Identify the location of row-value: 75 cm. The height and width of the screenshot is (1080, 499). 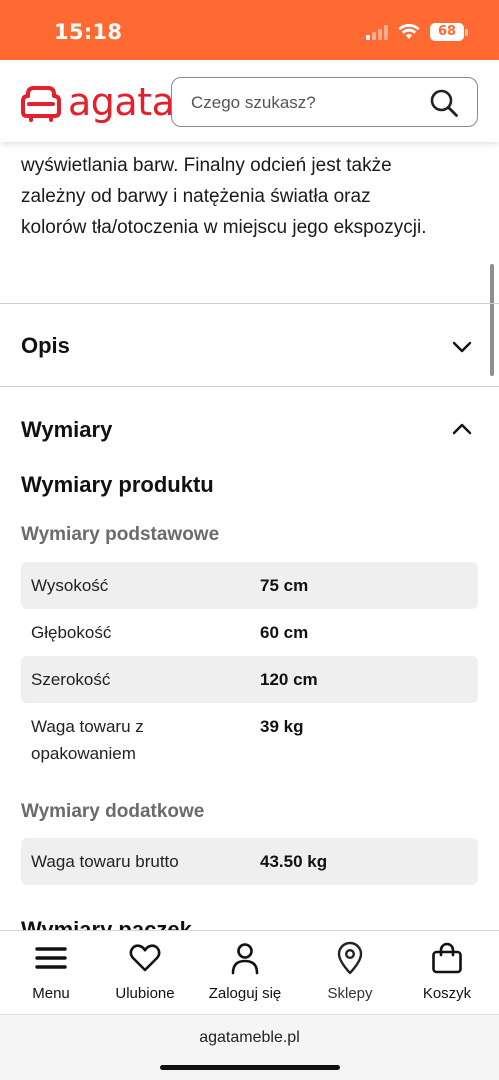
(284, 585).